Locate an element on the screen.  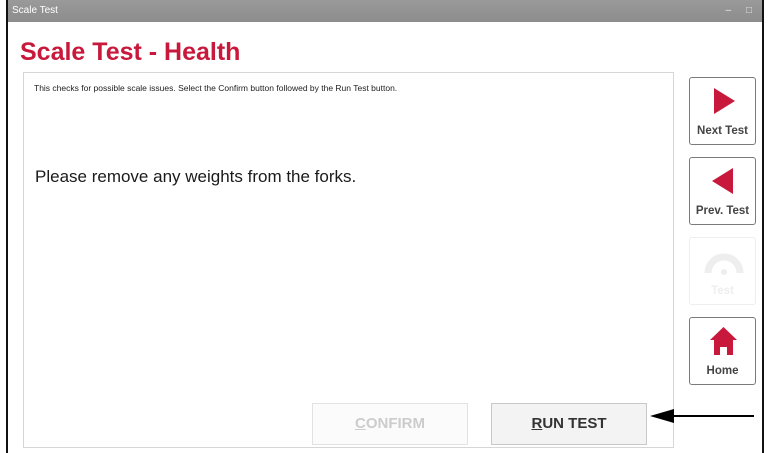
confirm-button-accelerator: C is located at coordinates (360, 423).